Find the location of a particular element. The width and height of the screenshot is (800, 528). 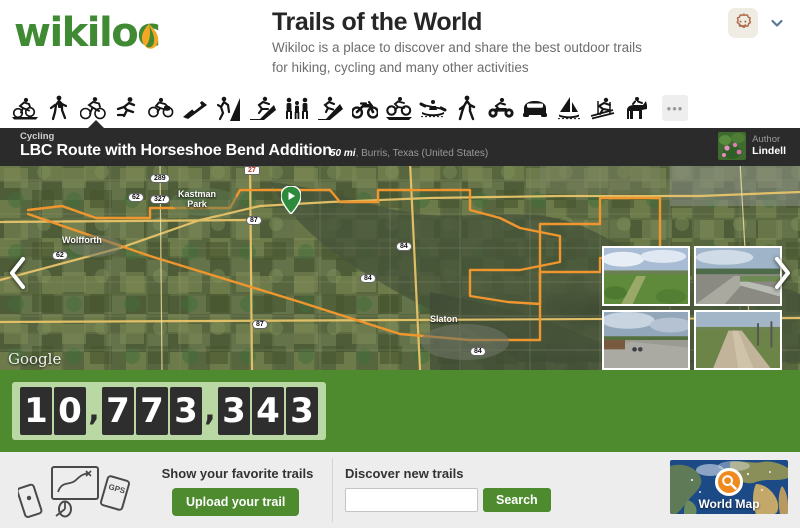

activity-snowboard is located at coordinates (195, 108).